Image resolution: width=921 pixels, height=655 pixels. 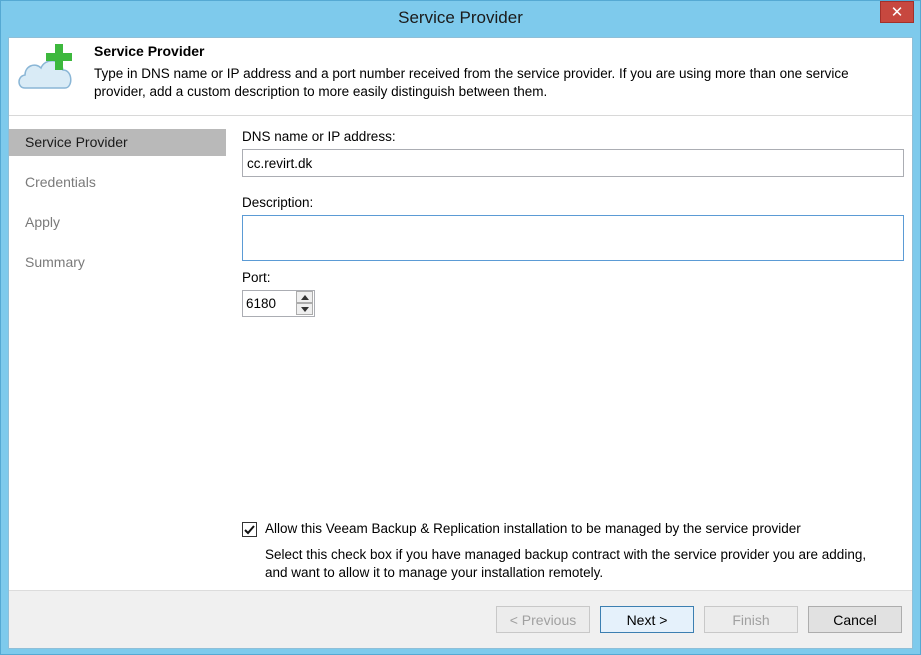 What do you see at coordinates (751, 619) in the screenshot?
I see `finish-button: Finish` at bounding box center [751, 619].